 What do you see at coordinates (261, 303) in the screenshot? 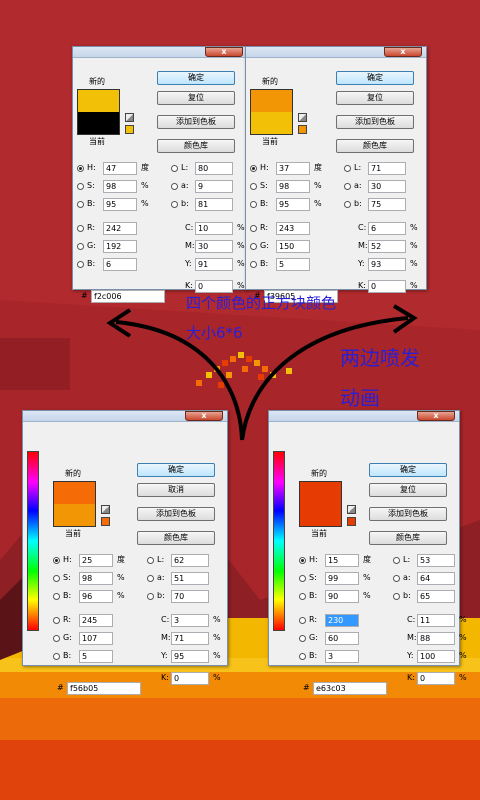
I see `annotation-colors: 四个颜色的正方块颜色` at bounding box center [261, 303].